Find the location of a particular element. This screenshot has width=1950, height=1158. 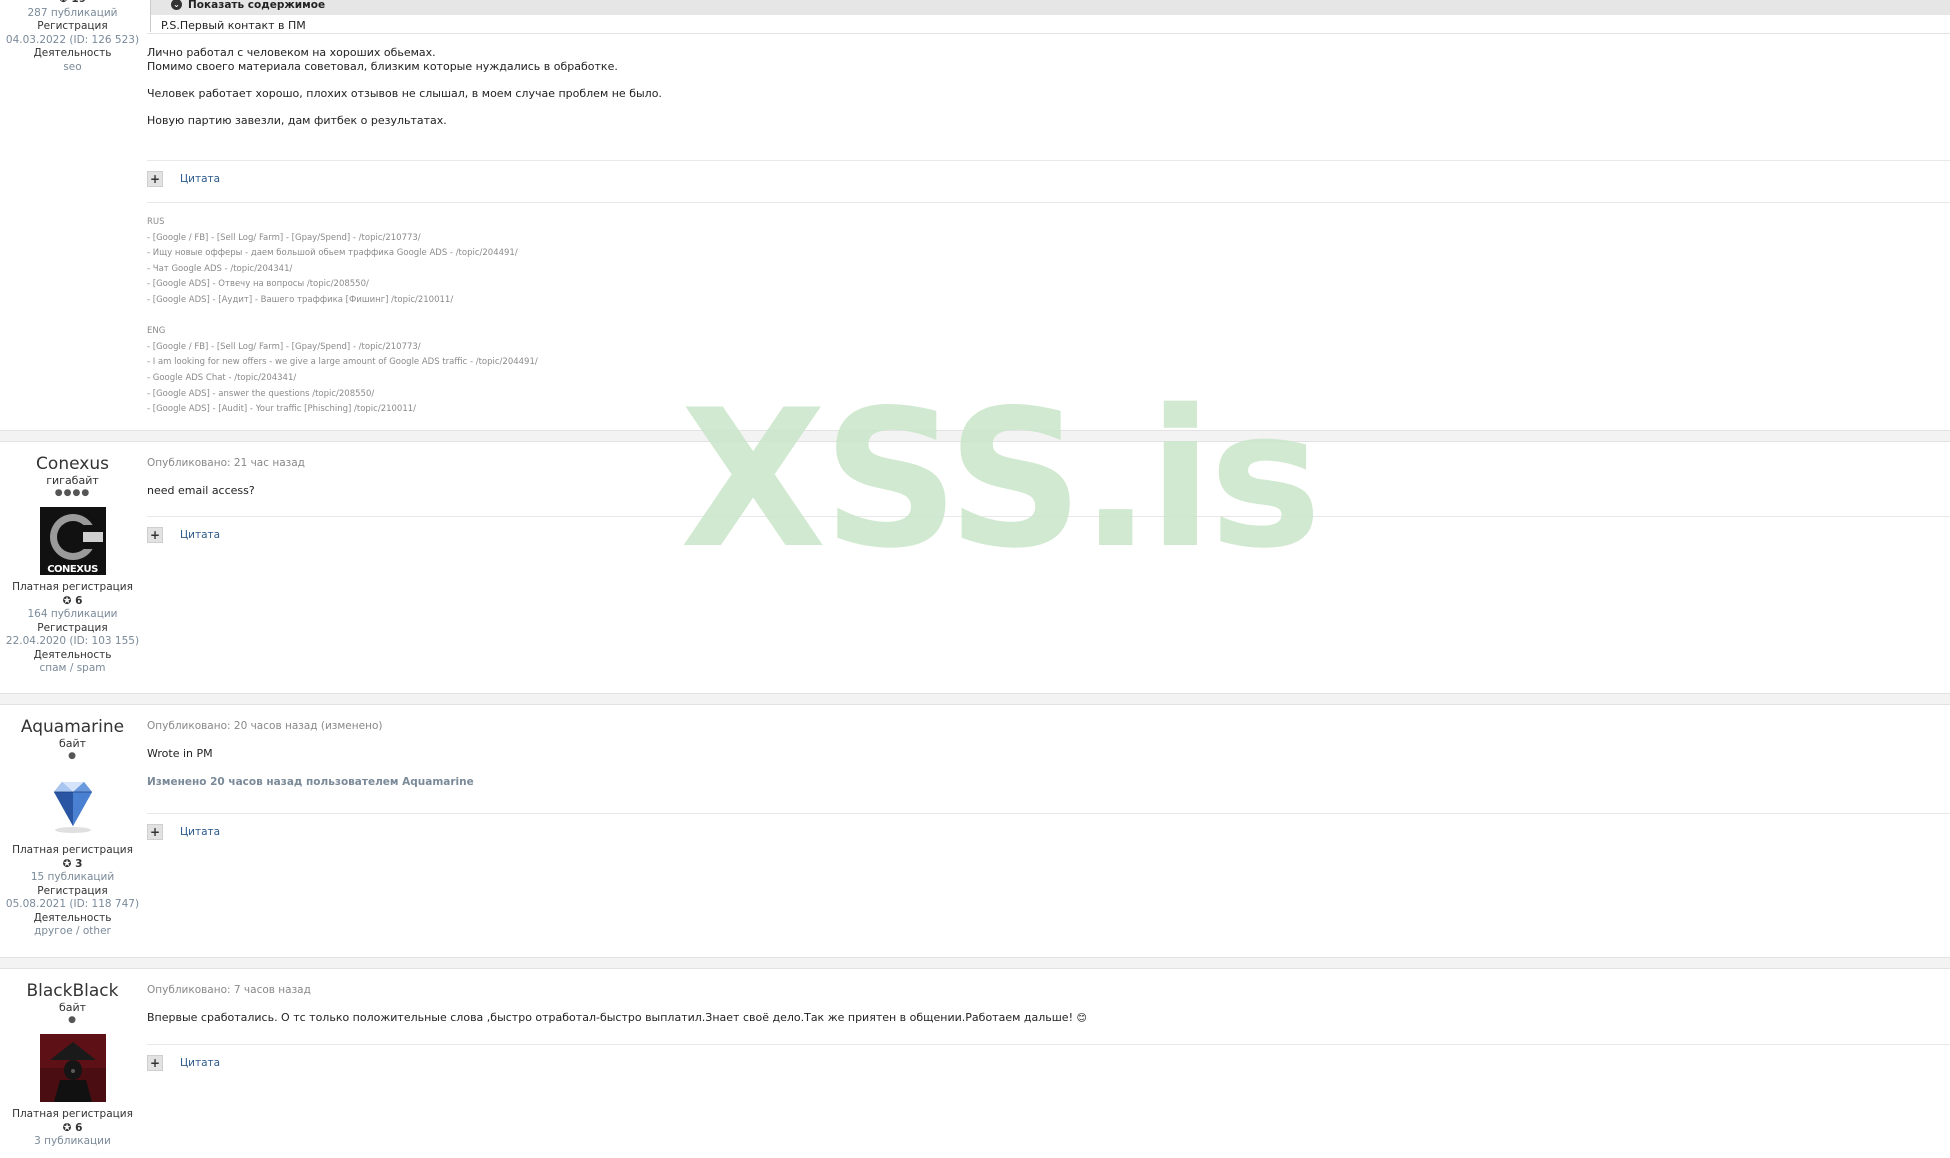

diamond-icon is located at coordinates (72, 807).